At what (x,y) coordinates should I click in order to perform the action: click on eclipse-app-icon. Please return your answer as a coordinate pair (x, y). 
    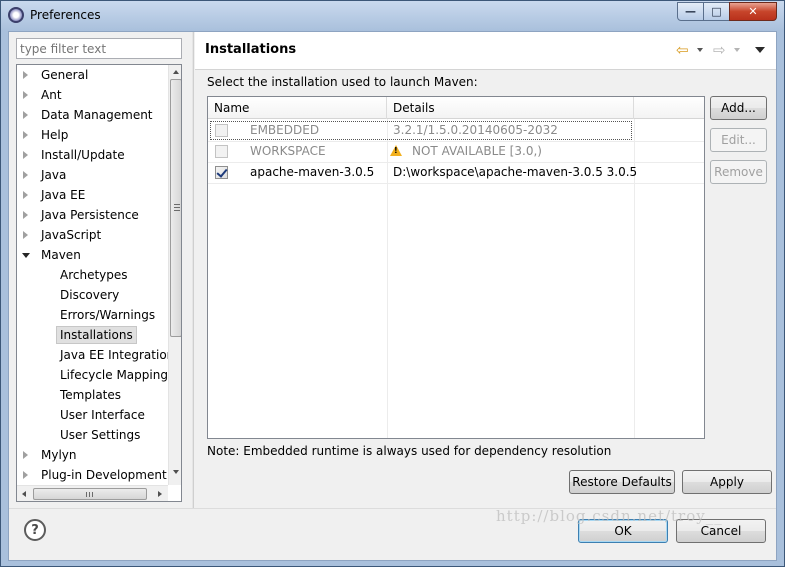
    Looking at the image, I should click on (16, 15).